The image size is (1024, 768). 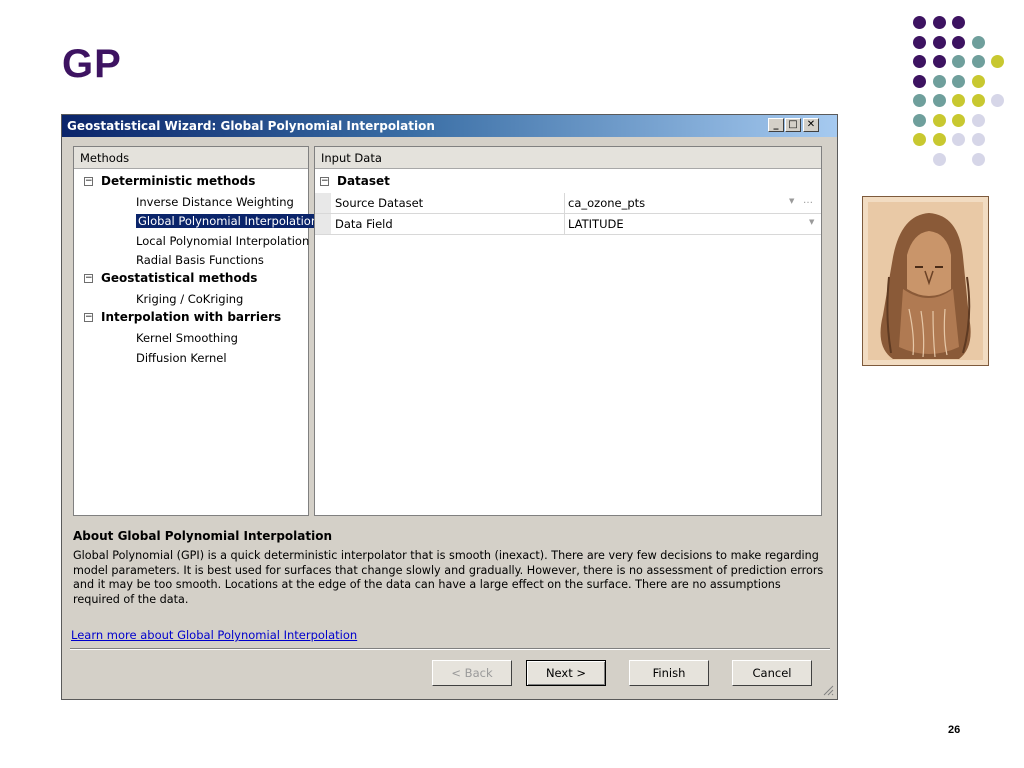 What do you see at coordinates (178, 181) in the screenshot?
I see `tree-group-label: Deterministic methods` at bounding box center [178, 181].